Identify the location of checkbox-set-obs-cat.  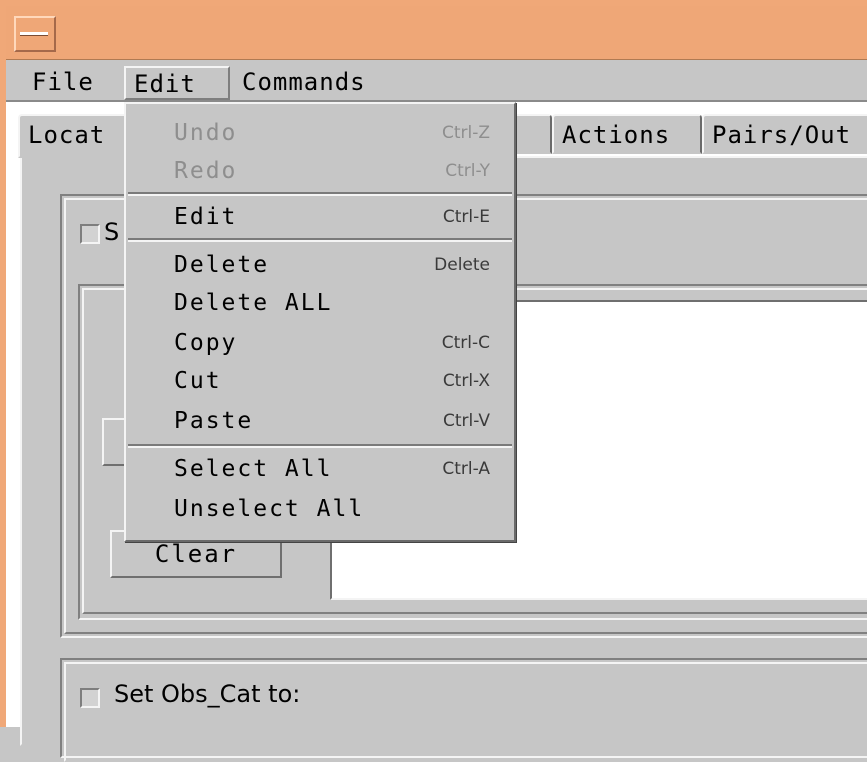
(90, 698).